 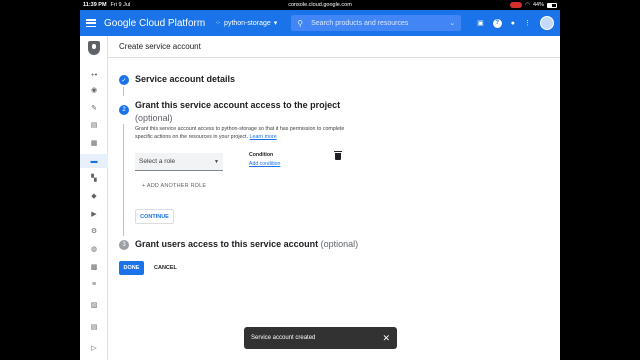 I want to click on chevron-down-icon: ⌄, so click(x=452, y=23).